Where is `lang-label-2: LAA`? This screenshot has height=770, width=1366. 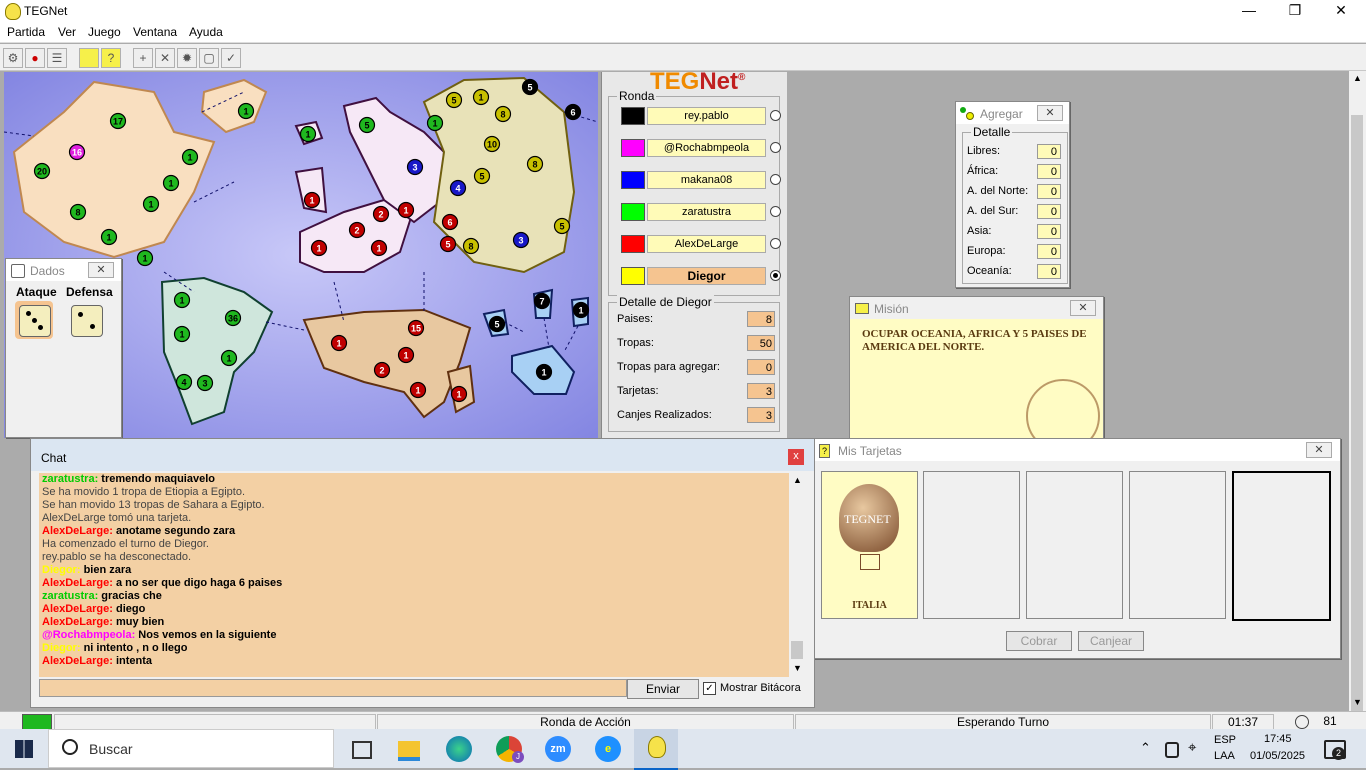 lang-label-2: LAA is located at coordinates (1224, 756).